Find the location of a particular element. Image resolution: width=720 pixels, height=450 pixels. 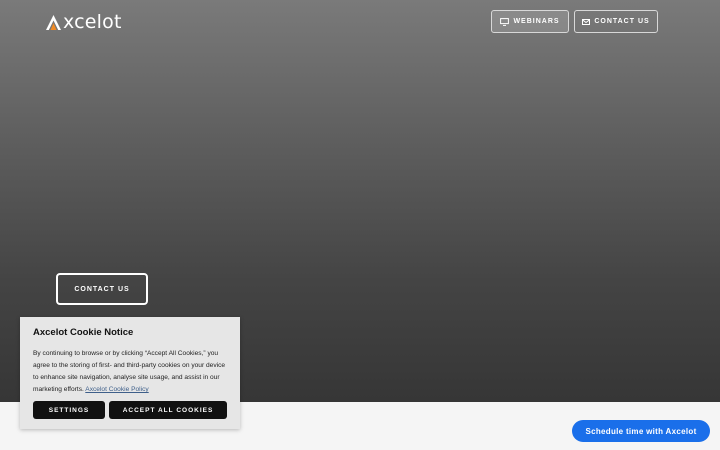

accept-all-cookies-label: ACCEPT ALL COOKIES is located at coordinates (168, 410).